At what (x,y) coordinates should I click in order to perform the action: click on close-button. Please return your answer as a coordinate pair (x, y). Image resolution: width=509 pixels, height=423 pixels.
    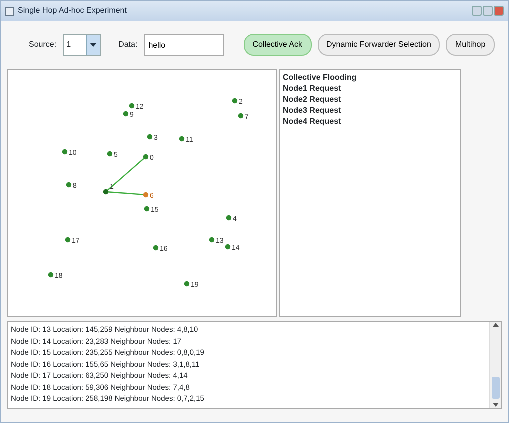
    Looking at the image, I should click on (499, 11).